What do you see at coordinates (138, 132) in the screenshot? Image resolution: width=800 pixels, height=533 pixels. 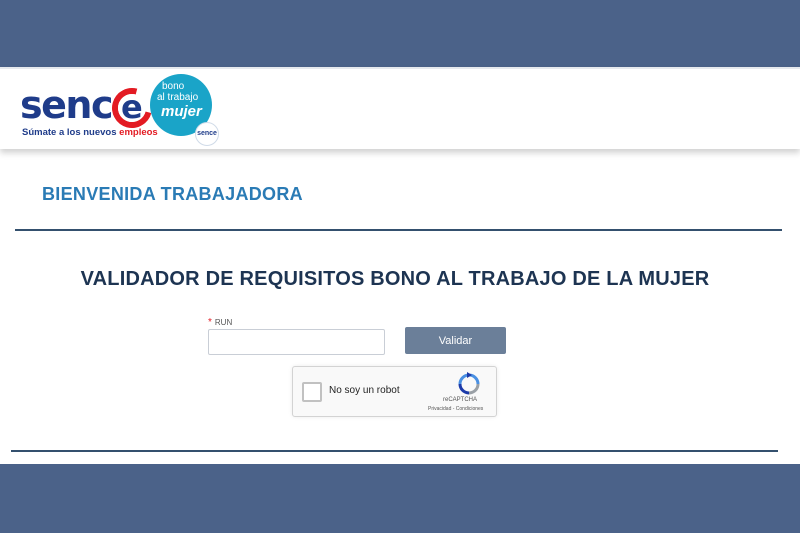 I see `tagline-highlight: empleos` at bounding box center [138, 132].